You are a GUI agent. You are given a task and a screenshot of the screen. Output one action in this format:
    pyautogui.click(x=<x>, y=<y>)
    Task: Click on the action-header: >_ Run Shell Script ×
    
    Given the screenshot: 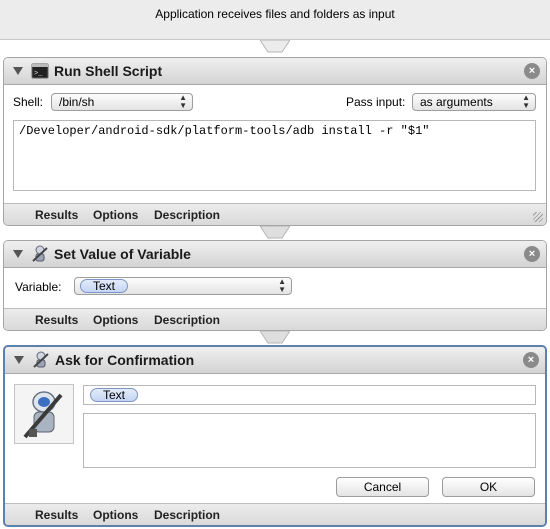 What is the action you would take?
    pyautogui.click(x=275, y=71)
    